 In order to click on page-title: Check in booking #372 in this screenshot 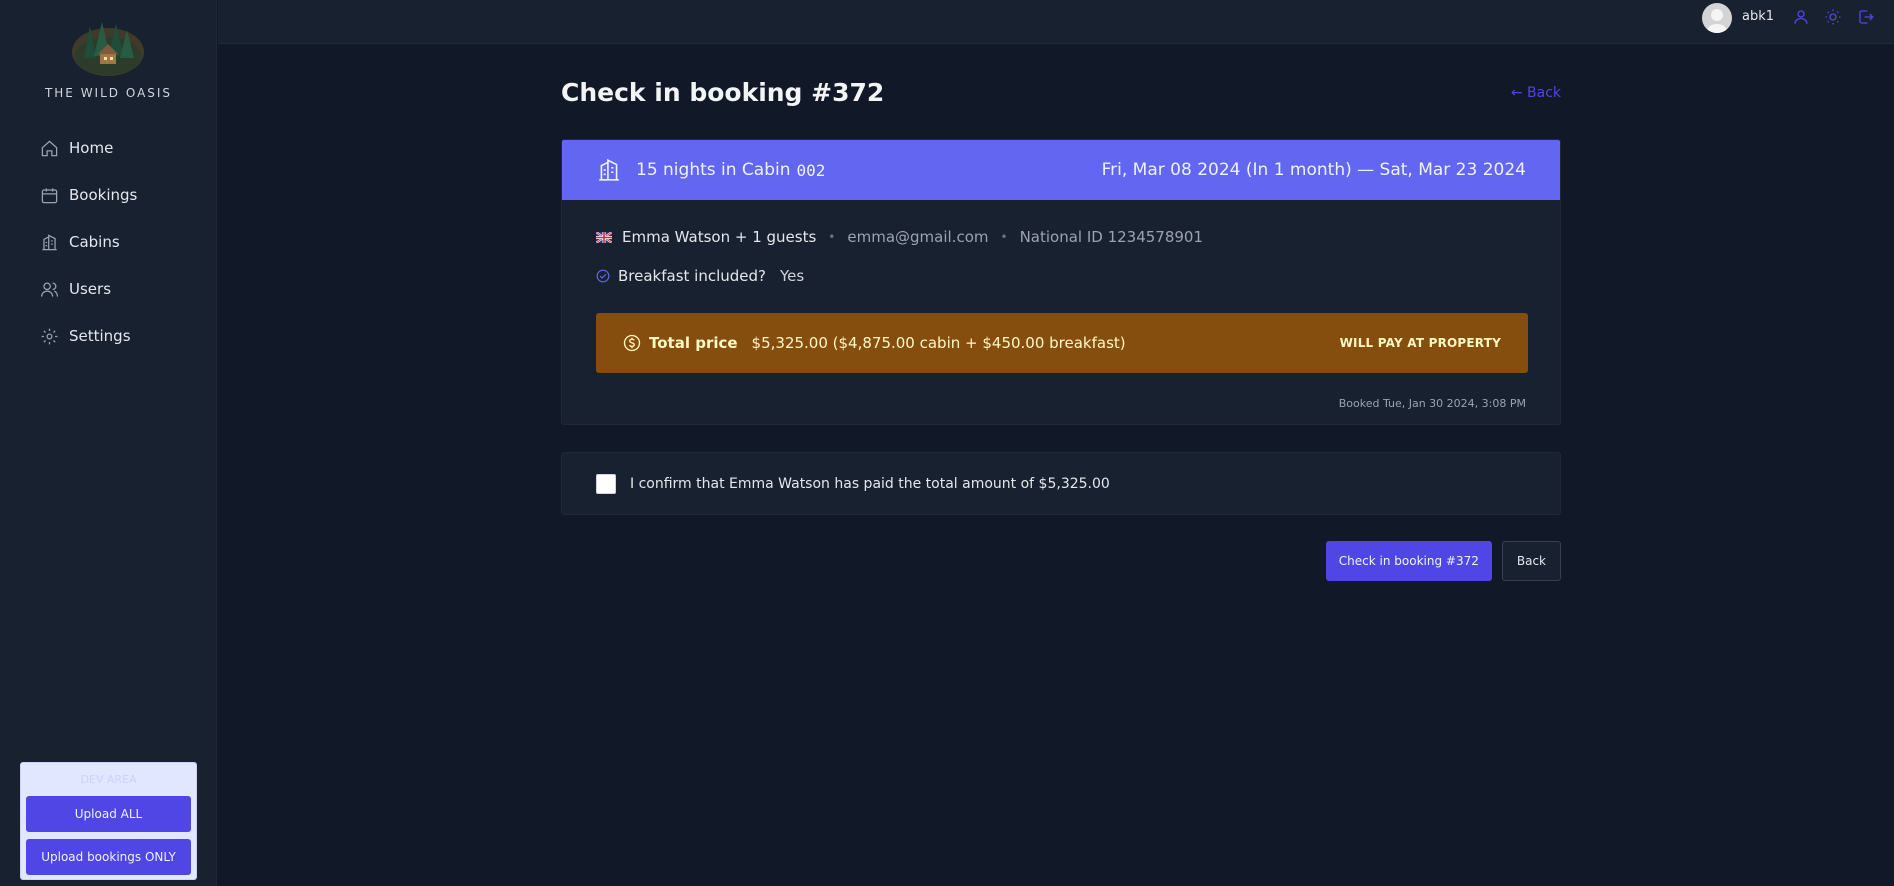, I will do `click(723, 92)`.